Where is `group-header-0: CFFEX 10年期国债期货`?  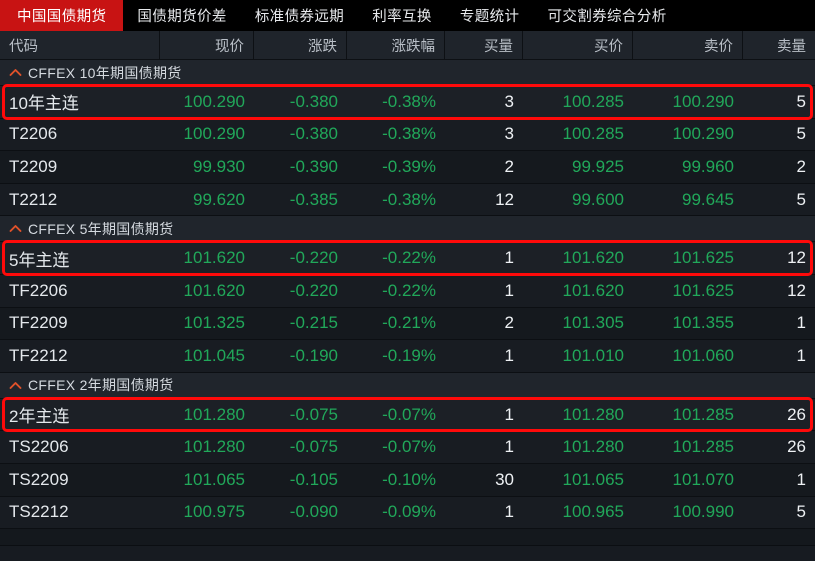
group-header-0: CFFEX 10年期国债期货 is located at coordinates (407, 73).